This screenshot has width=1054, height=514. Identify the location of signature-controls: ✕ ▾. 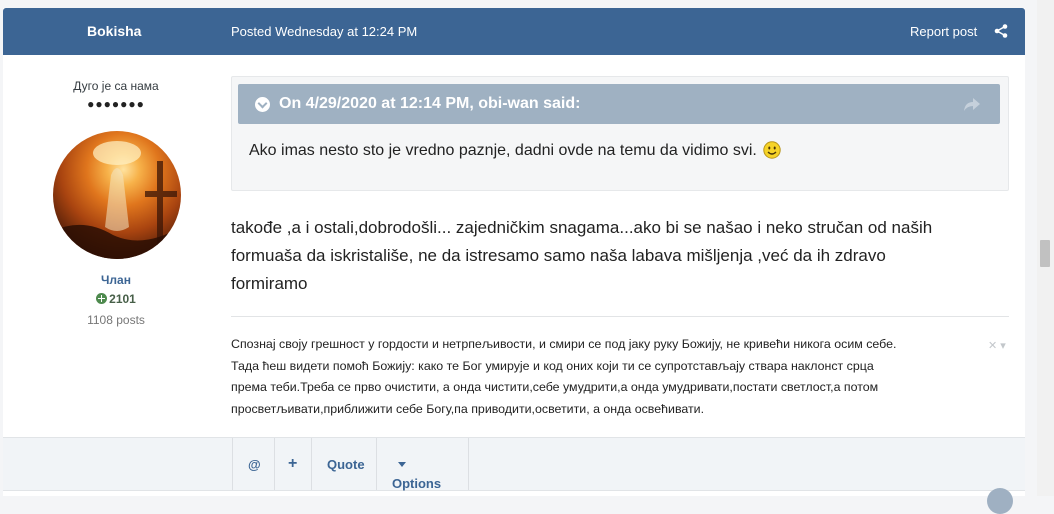
(997, 345).